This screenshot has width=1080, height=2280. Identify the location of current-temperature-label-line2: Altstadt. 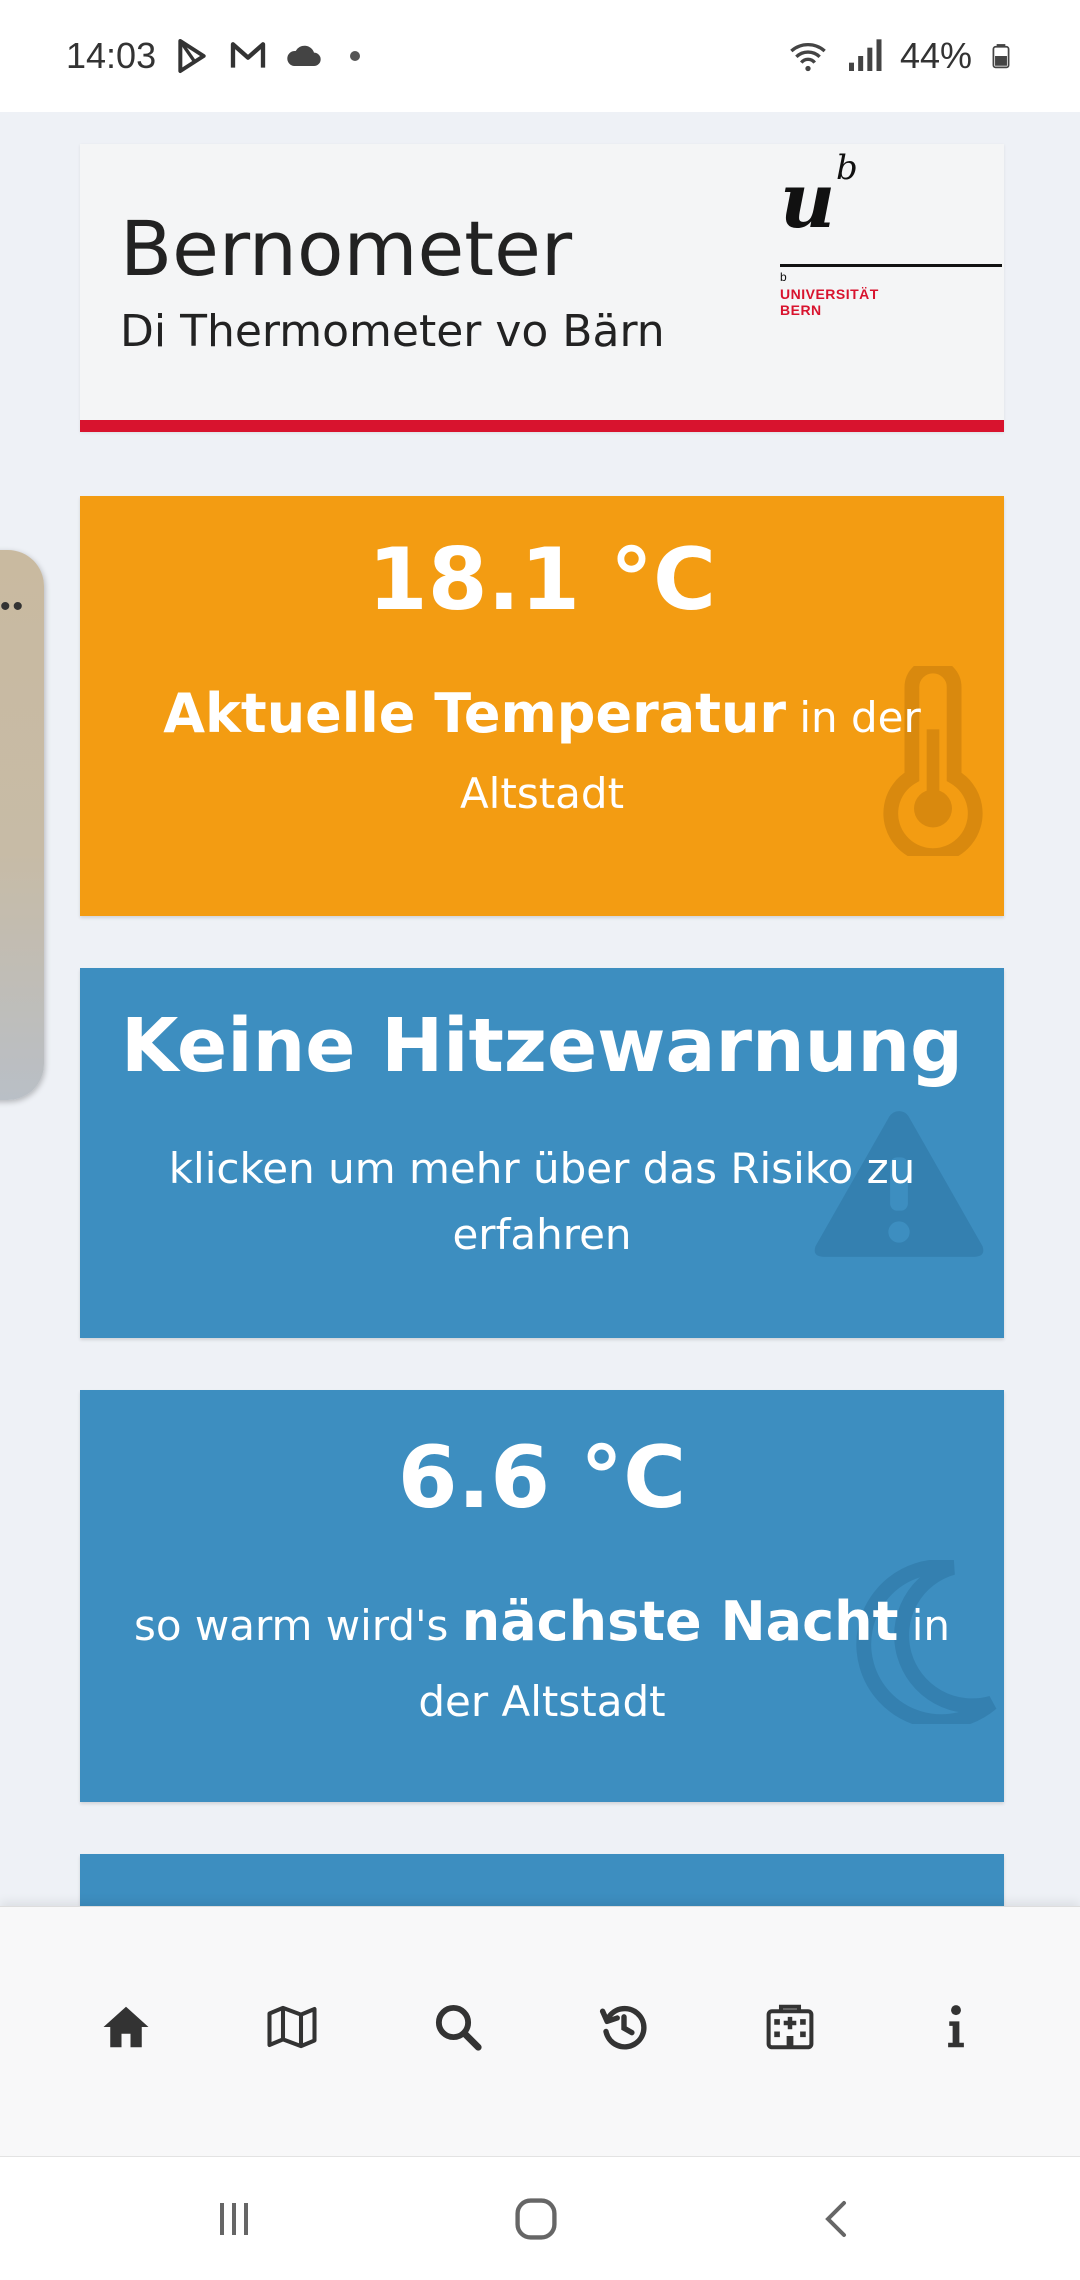
(542, 793).